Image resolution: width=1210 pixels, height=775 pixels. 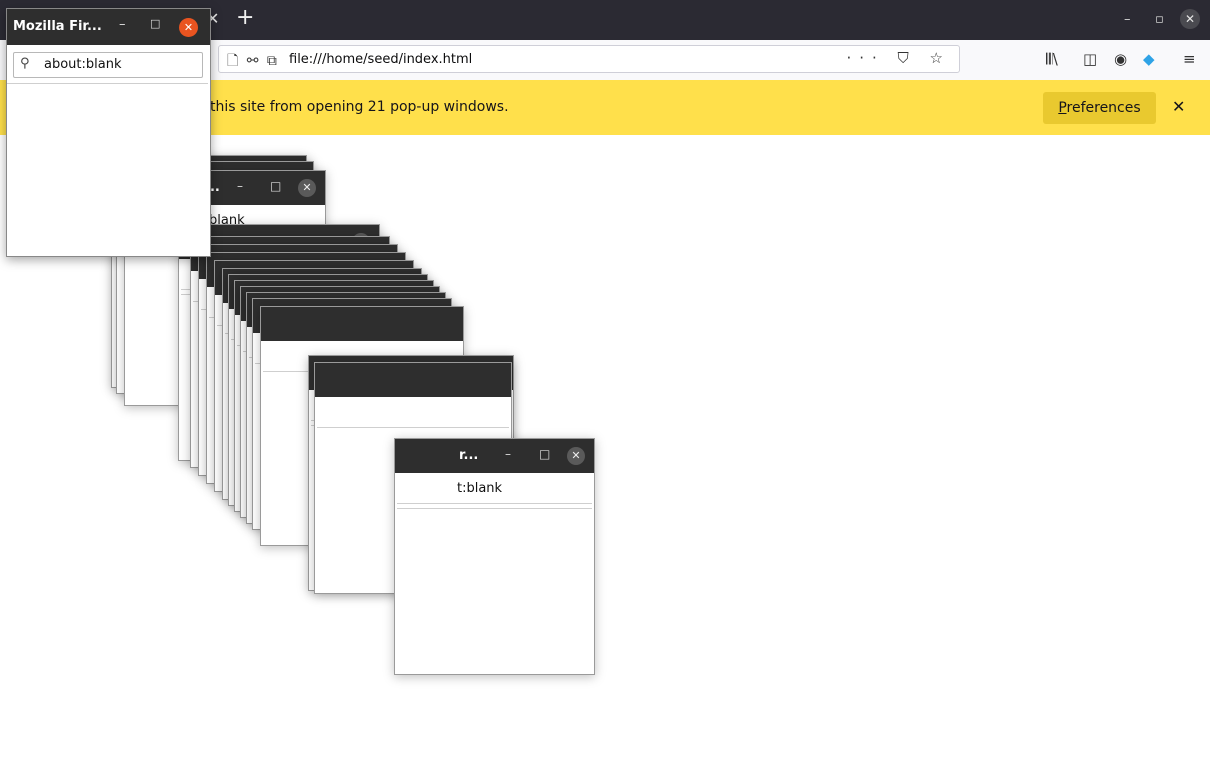 I want to click on divider, so click(x=107, y=83).